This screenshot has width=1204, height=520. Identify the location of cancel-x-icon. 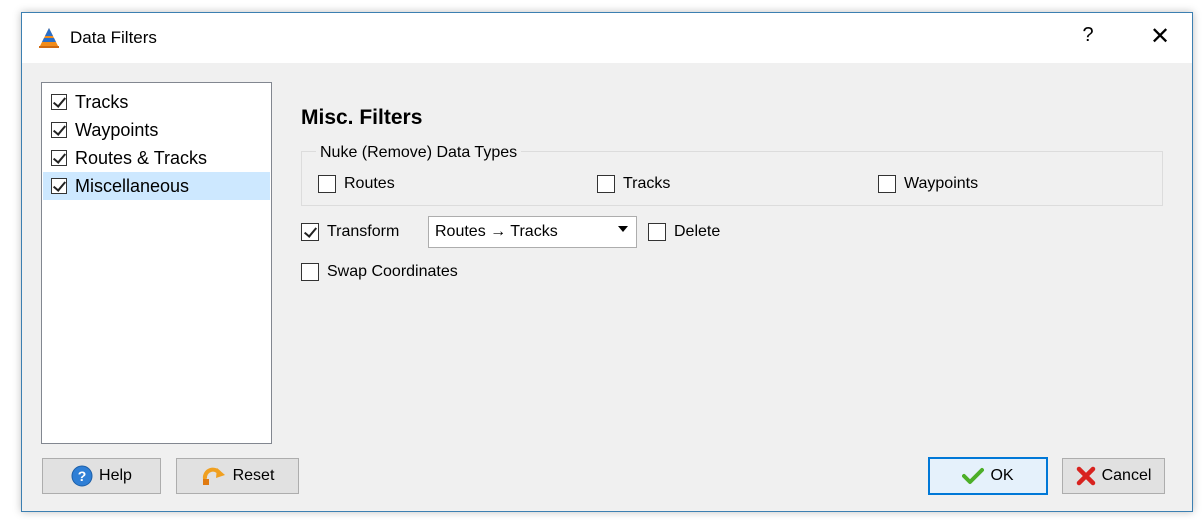
(1085, 476).